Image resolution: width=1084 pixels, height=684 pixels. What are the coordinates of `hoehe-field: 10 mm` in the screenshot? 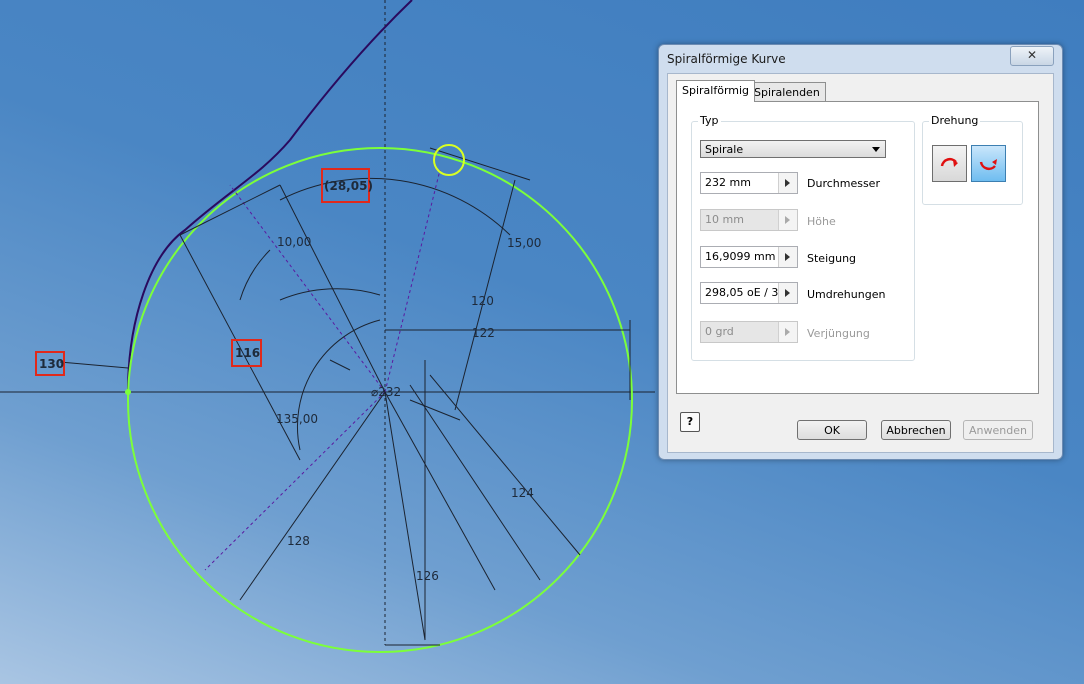 It's located at (749, 220).